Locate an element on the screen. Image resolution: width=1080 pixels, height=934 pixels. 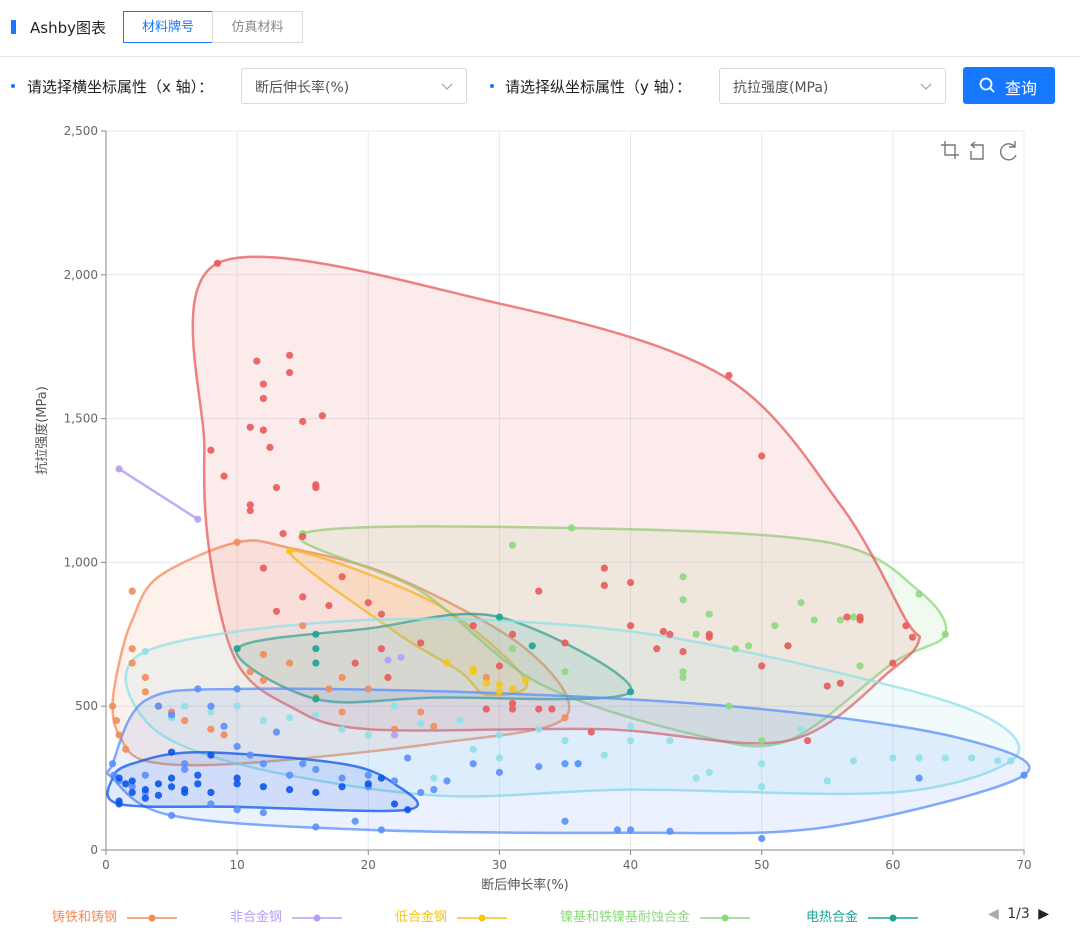
y-axis-select: 抗拉强度(MPa) is located at coordinates (832, 86).